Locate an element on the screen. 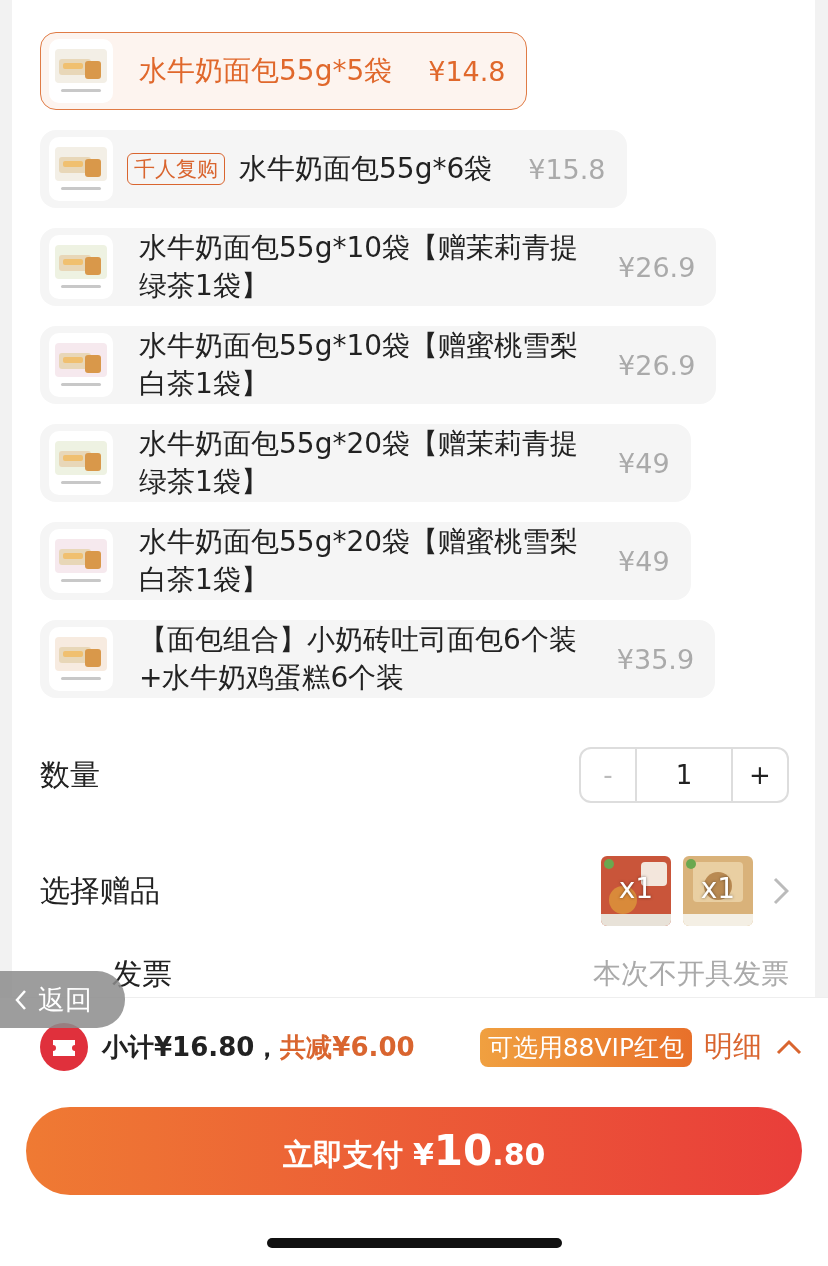  variant-option: 水牛奶面包55g*20袋【赠蜜桃雪梨 白茶1袋】 ¥49 is located at coordinates (365, 561).